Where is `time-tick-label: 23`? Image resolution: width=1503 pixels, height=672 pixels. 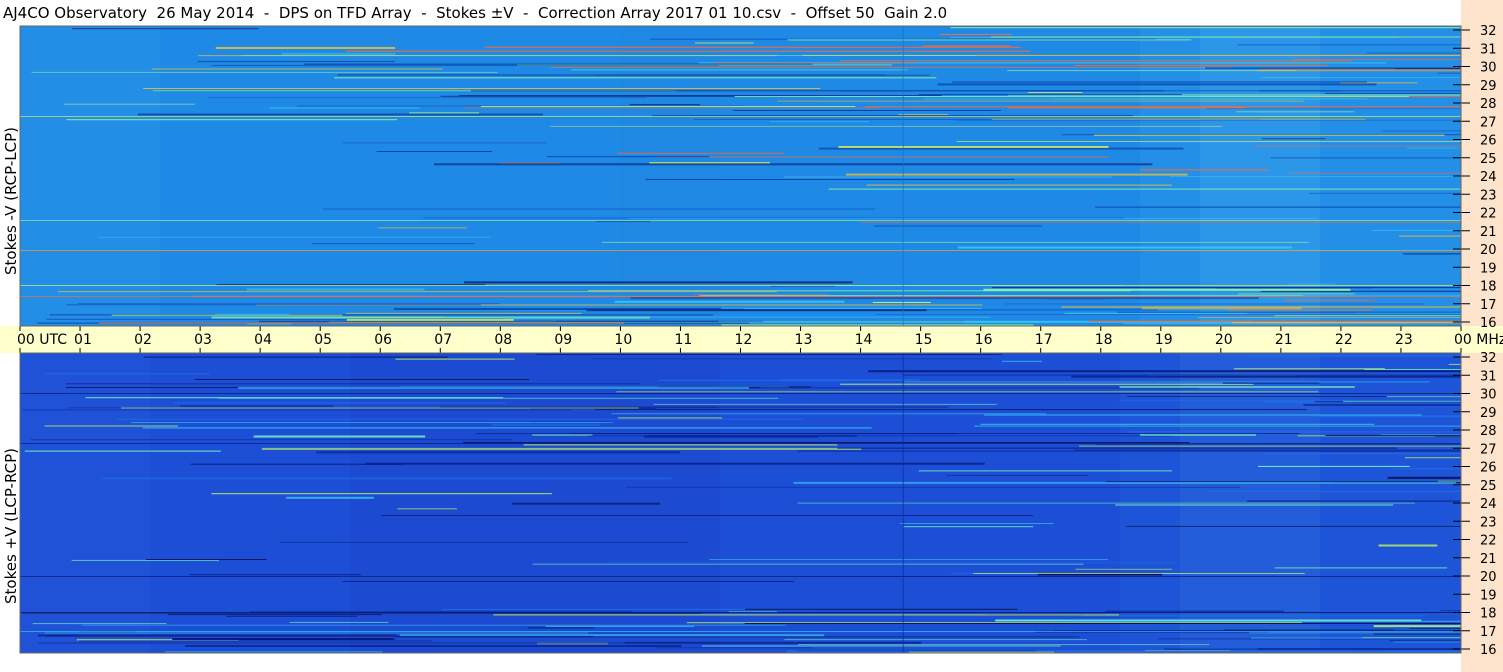 time-tick-label: 23 is located at coordinates (1404, 340).